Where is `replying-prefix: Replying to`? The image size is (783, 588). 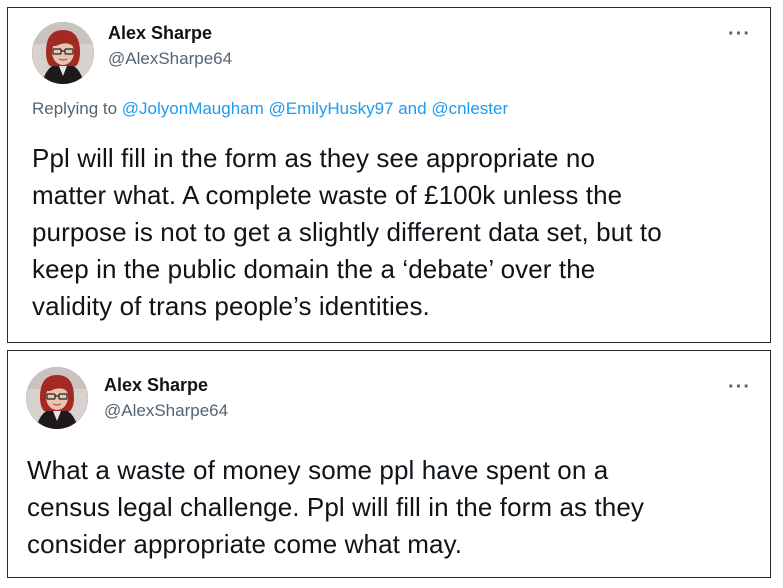
replying-prefix: Replying to is located at coordinates (75, 108).